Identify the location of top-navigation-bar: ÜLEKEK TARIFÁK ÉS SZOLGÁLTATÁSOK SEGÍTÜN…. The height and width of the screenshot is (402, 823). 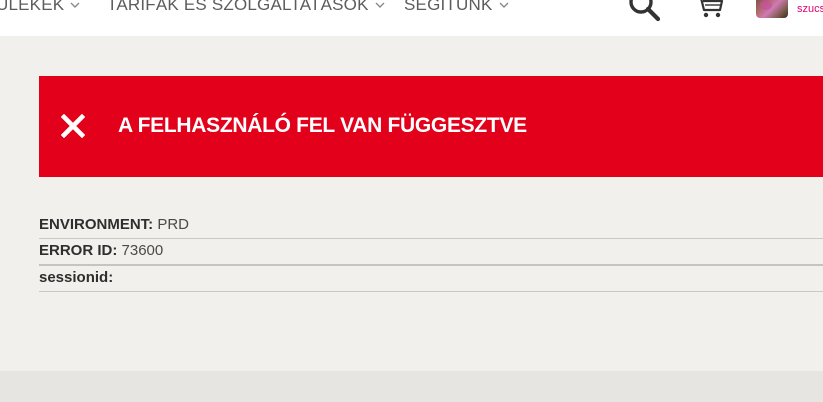
(411, 18).